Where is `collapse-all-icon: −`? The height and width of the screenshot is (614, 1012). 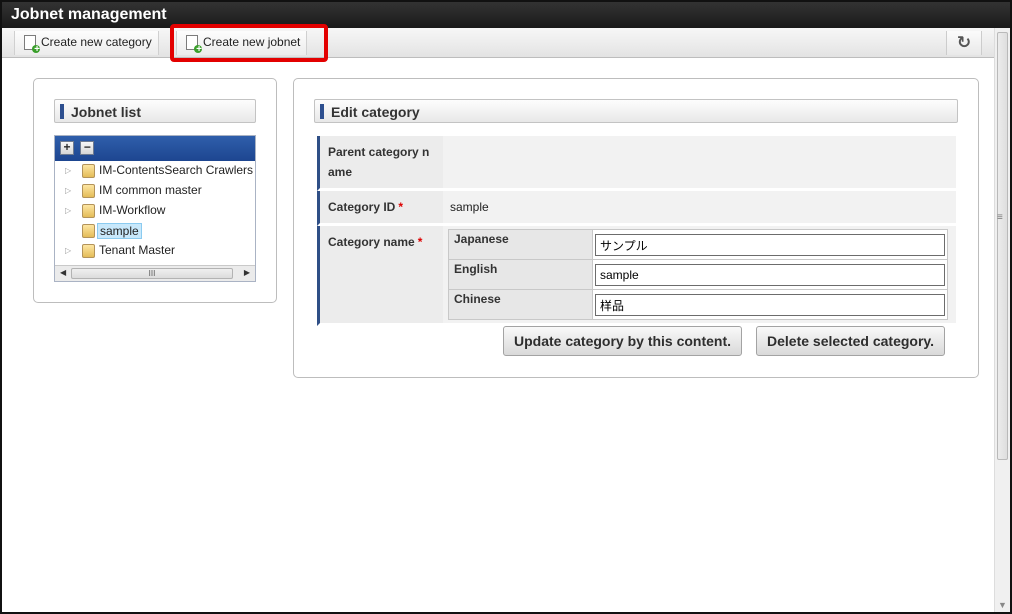 collapse-all-icon: − is located at coordinates (87, 148).